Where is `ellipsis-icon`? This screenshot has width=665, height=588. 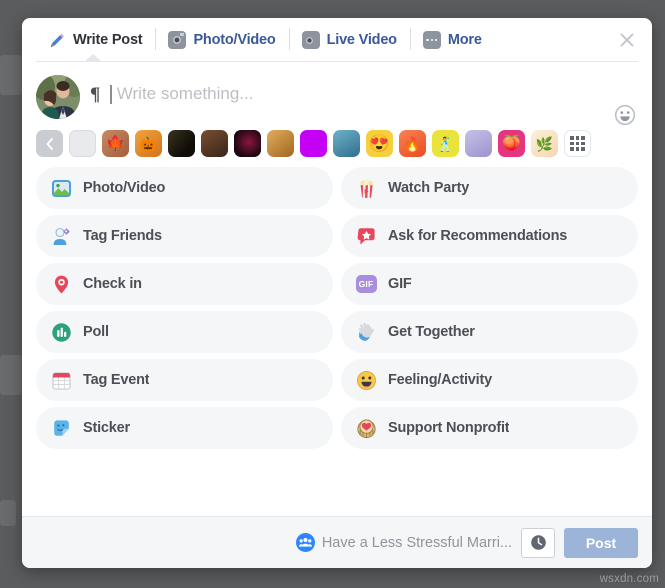 ellipsis-icon is located at coordinates (431, 40).